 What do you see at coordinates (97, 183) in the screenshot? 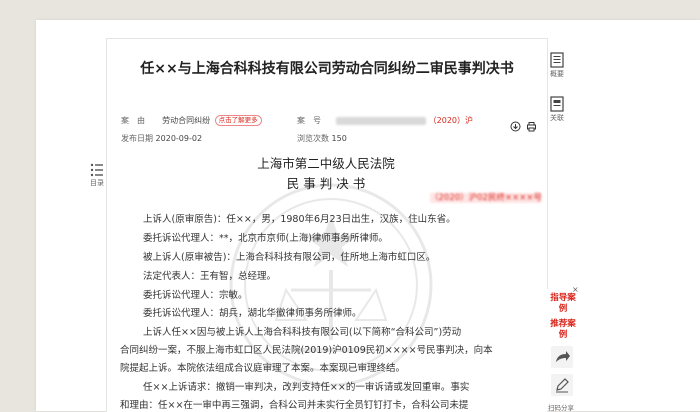
I see `toc-label: 目录` at bounding box center [97, 183].